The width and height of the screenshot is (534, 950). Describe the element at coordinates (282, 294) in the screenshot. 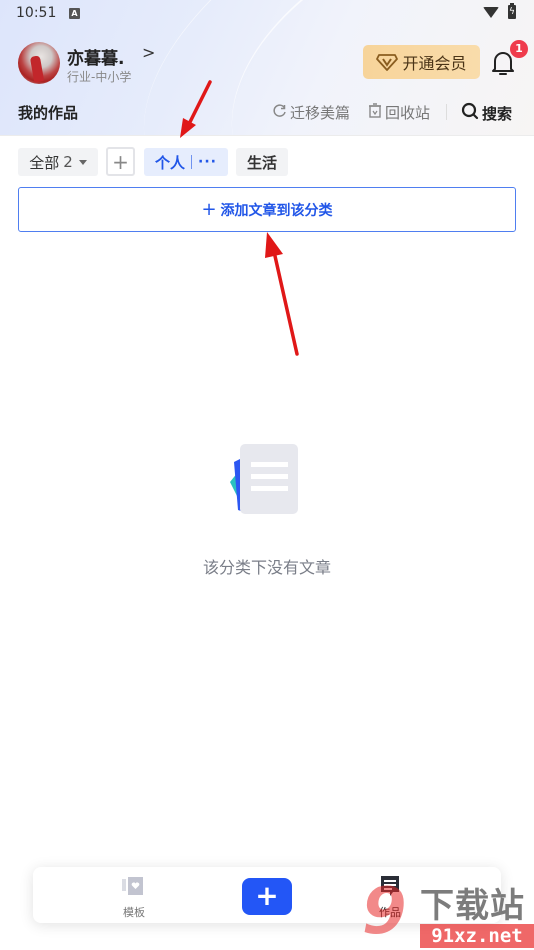

I see `annotation-arrow-up` at that location.